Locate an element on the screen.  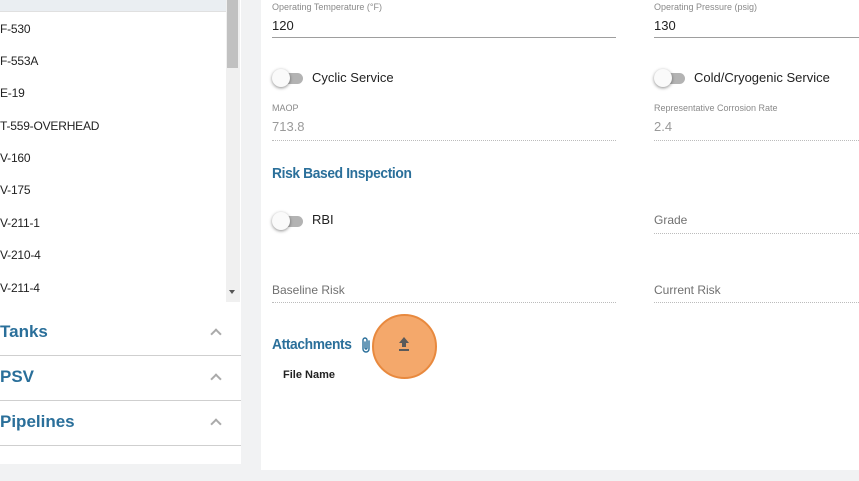
list-item: V-160 is located at coordinates (15, 158).